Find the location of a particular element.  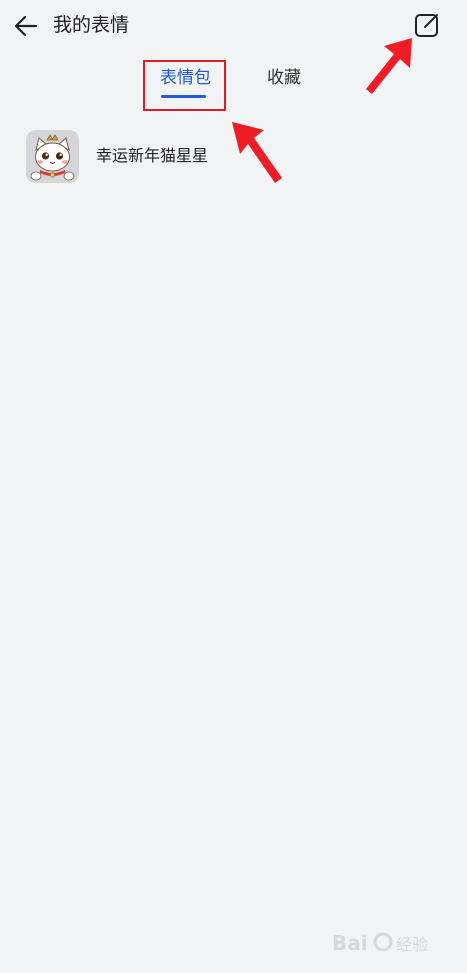

sticker-pack-name: 幸运新年猫星星 is located at coordinates (152, 155).